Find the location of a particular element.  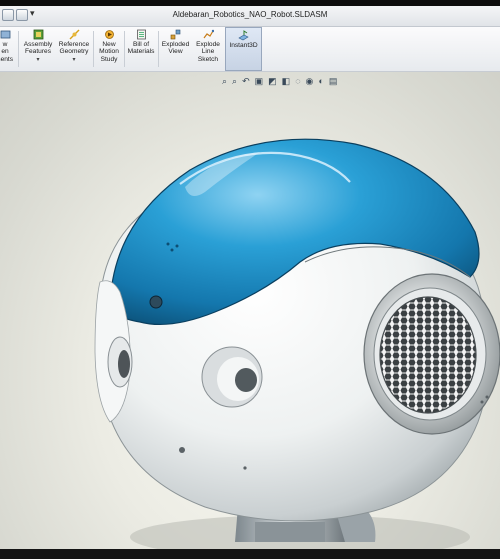

reference-geometry-icon is located at coordinates (74, 34).